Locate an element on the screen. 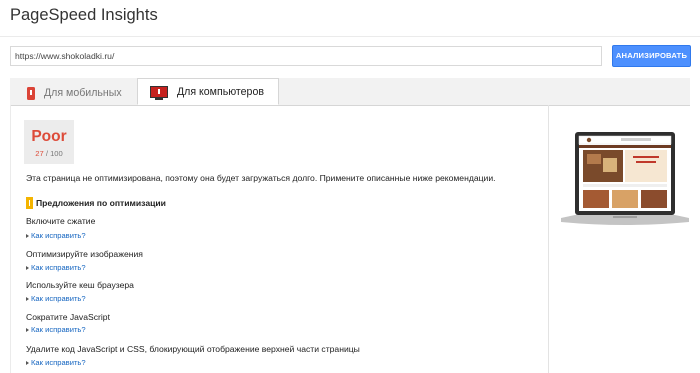 Image resolution: width=700 pixels, height=373 pixels. score-label: Poor is located at coordinates (49, 136).